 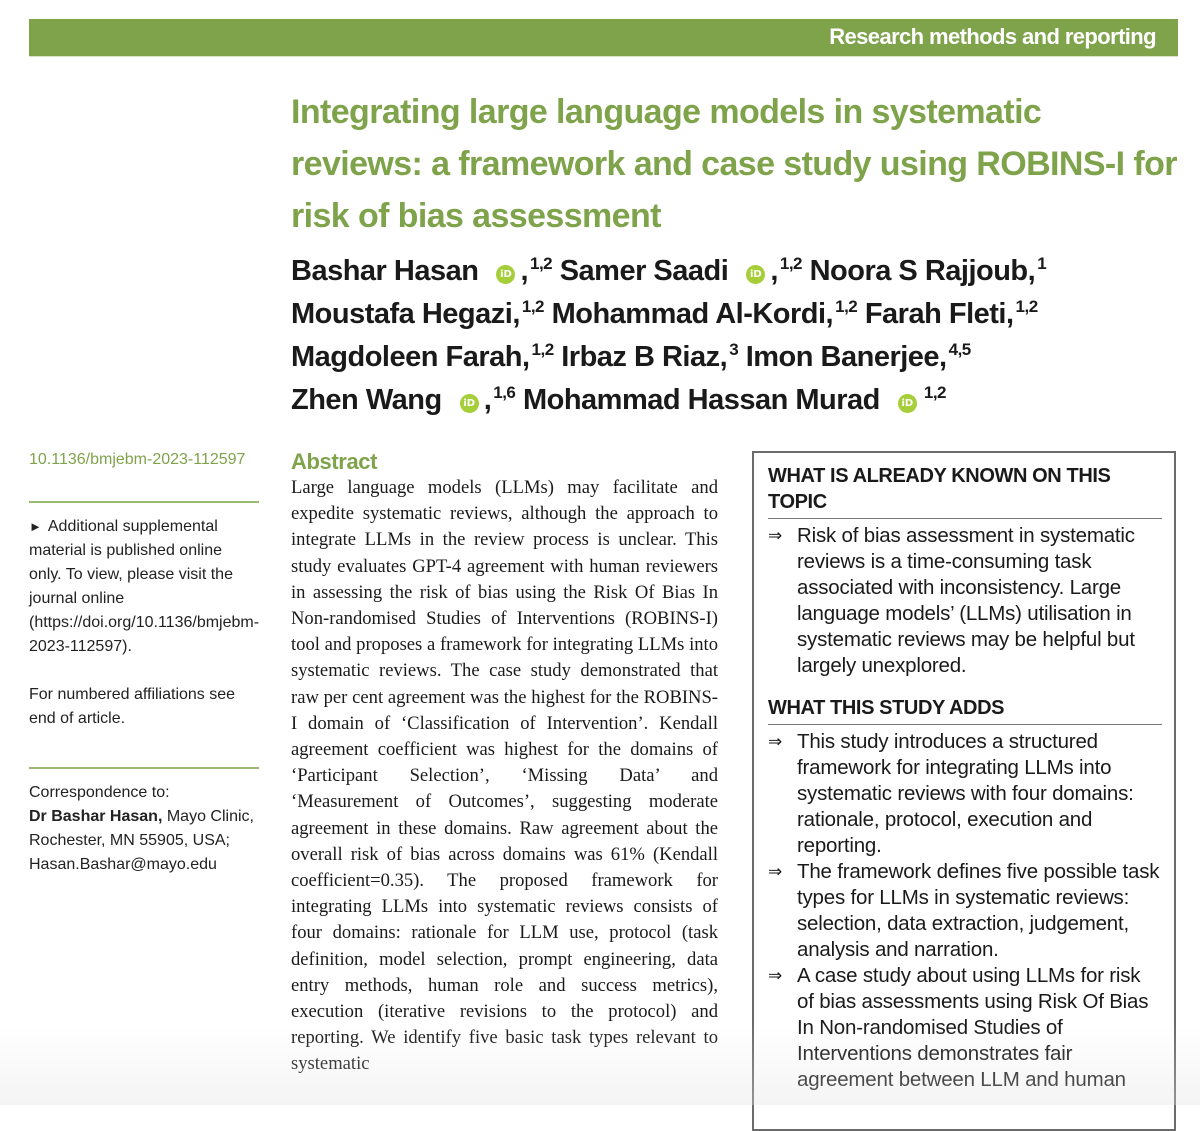 What do you see at coordinates (334, 461) in the screenshot?
I see `abstract-heading: Abstract` at bounding box center [334, 461].